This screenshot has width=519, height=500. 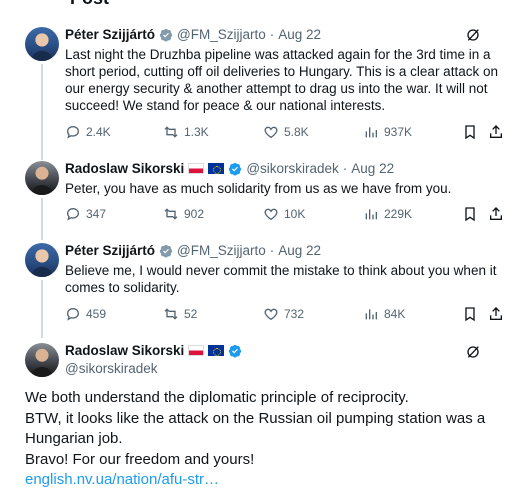 I want to click on tweet-actions: 347 902 10K 229K, so click(x=285, y=215).